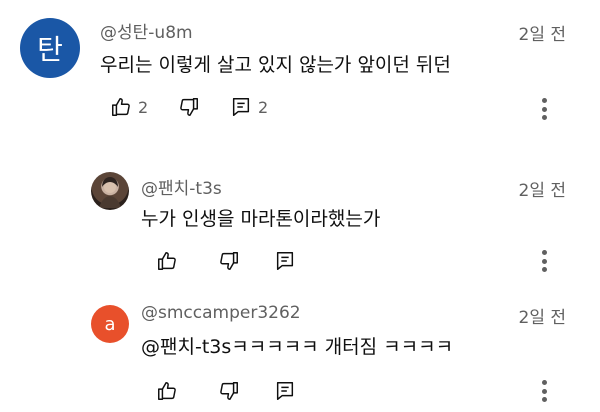  I want to click on reply-button: 2, so click(249, 107).